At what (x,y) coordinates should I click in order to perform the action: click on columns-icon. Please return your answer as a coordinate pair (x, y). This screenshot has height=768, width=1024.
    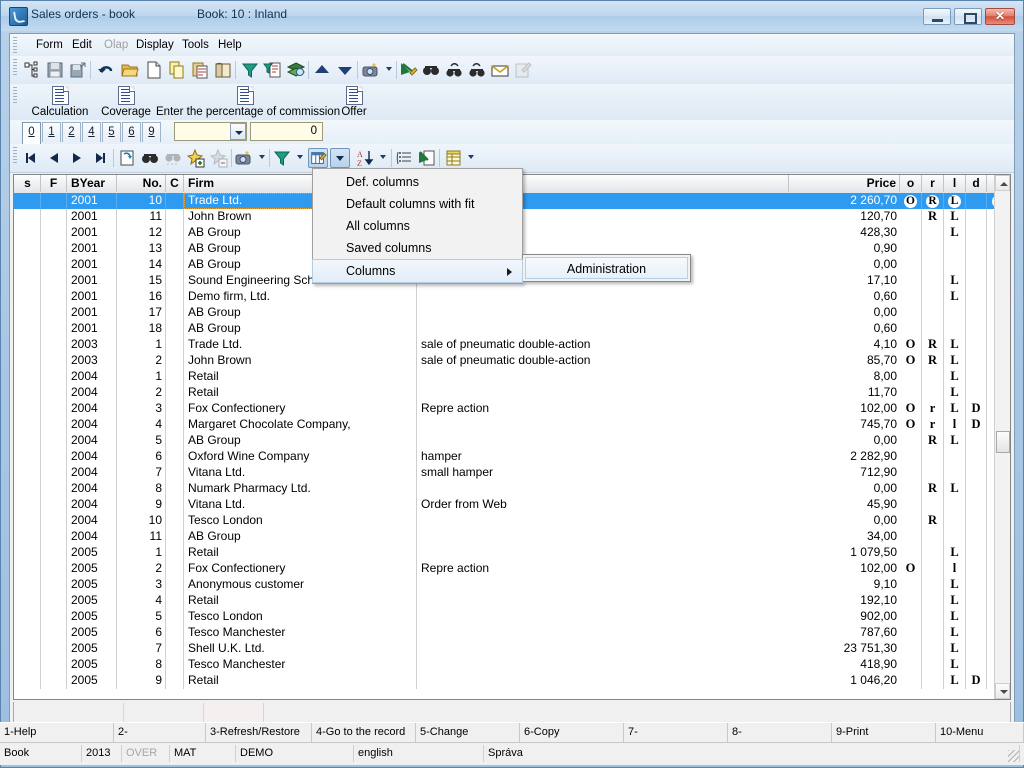
    Looking at the image, I should click on (318, 158).